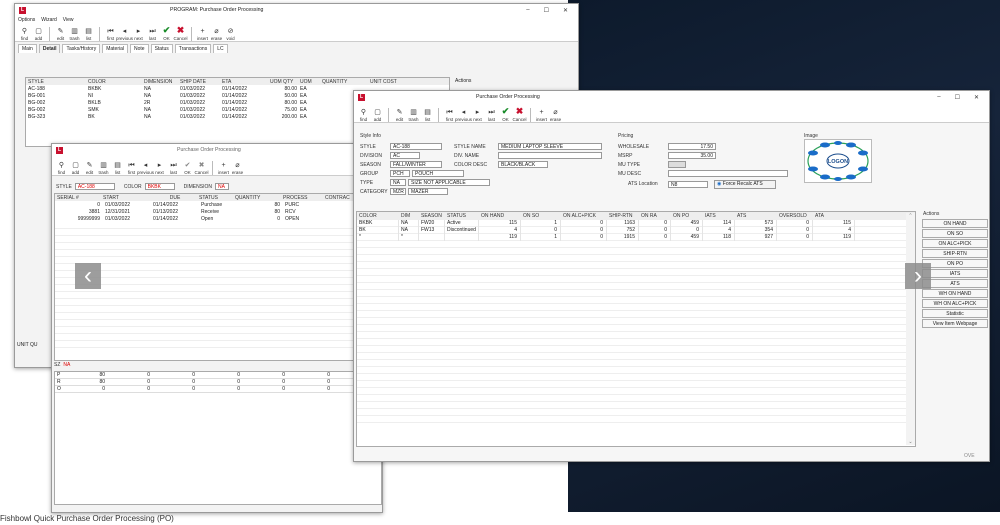 Image resolution: width=1000 pixels, height=525 pixels. What do you see at coordinates (692, 155) in the screenshot?
I see `msrp-field: 35.00` at bounding box center [692, 155].